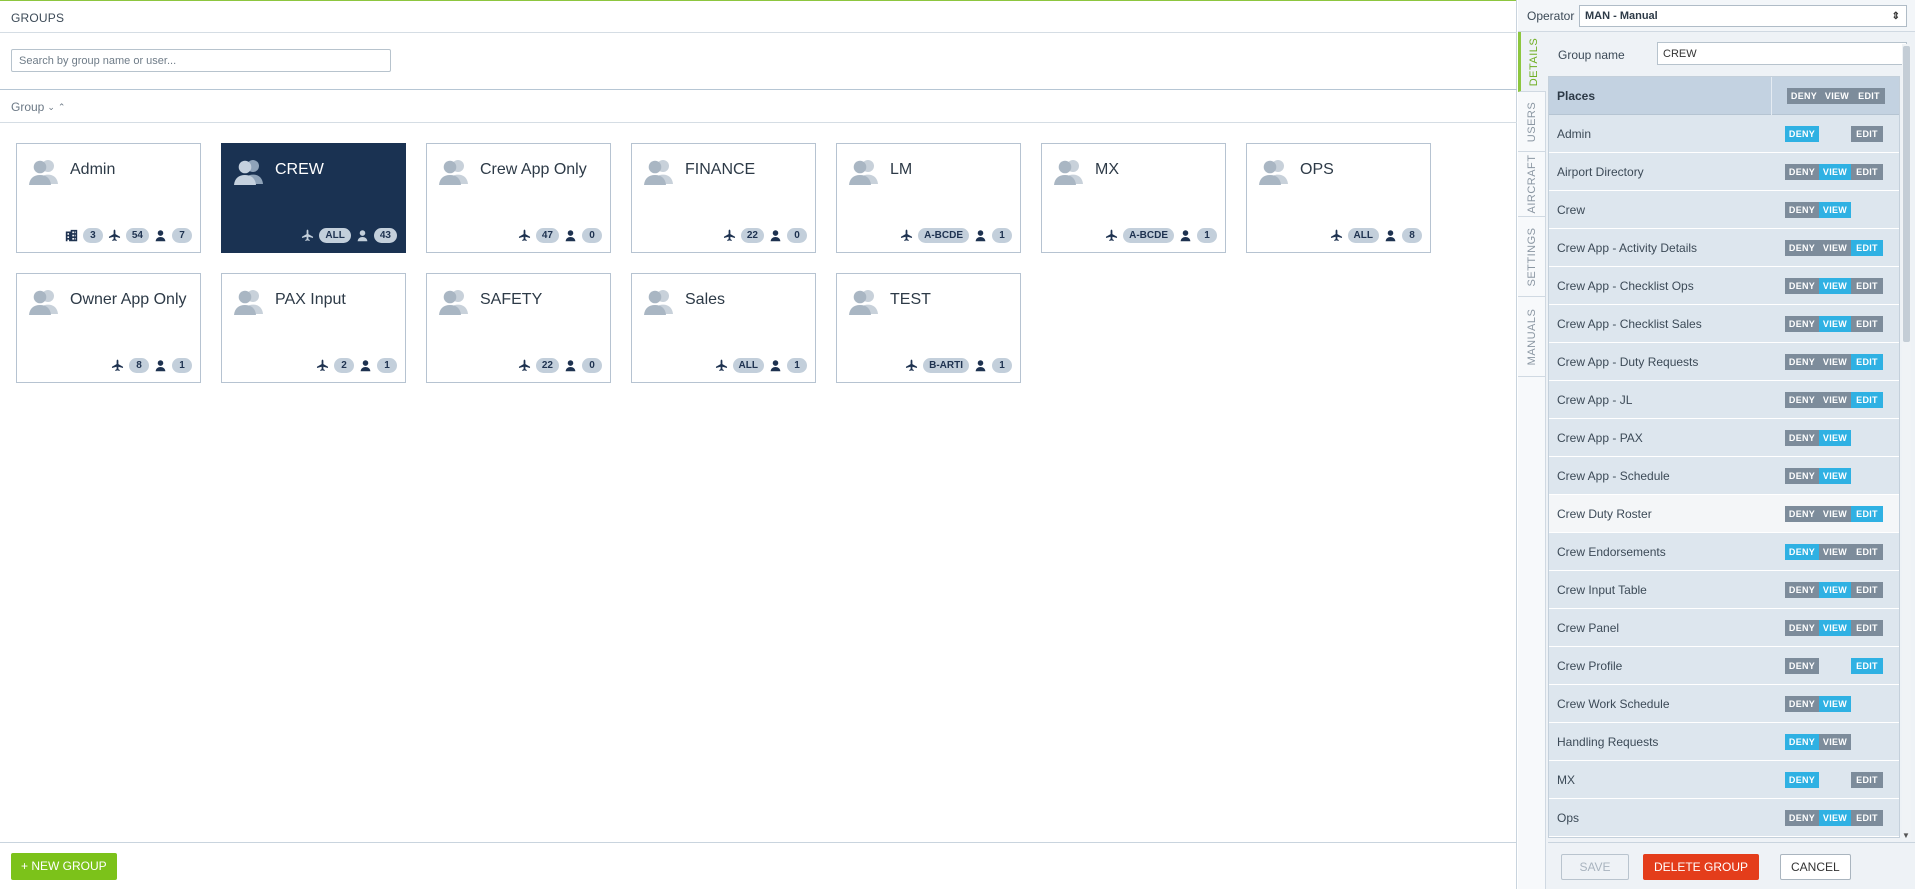  Describe the element at coordinates (310, 299) in the screenshot. I see `group-name: PAX Input` at that location.